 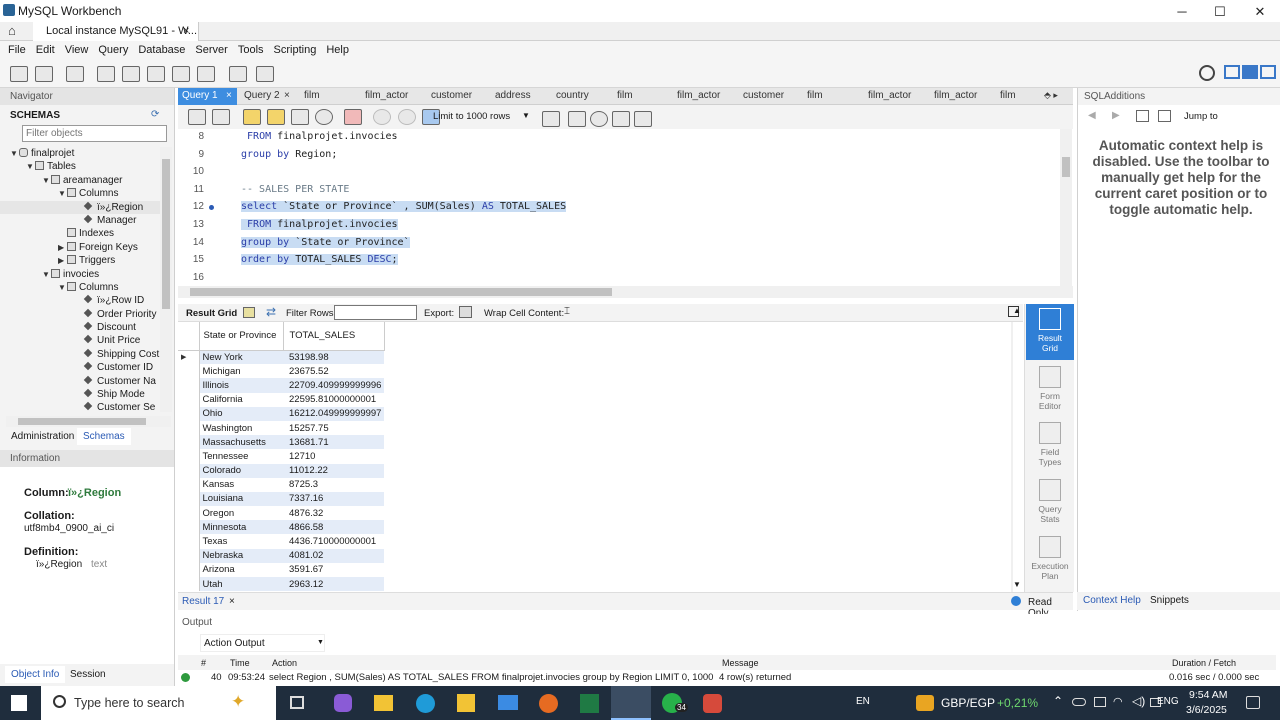 What do you see at coordinates (241, 413) in the screenshot?
I see `cell-state: Ohio` at bounding box center [241, 413].